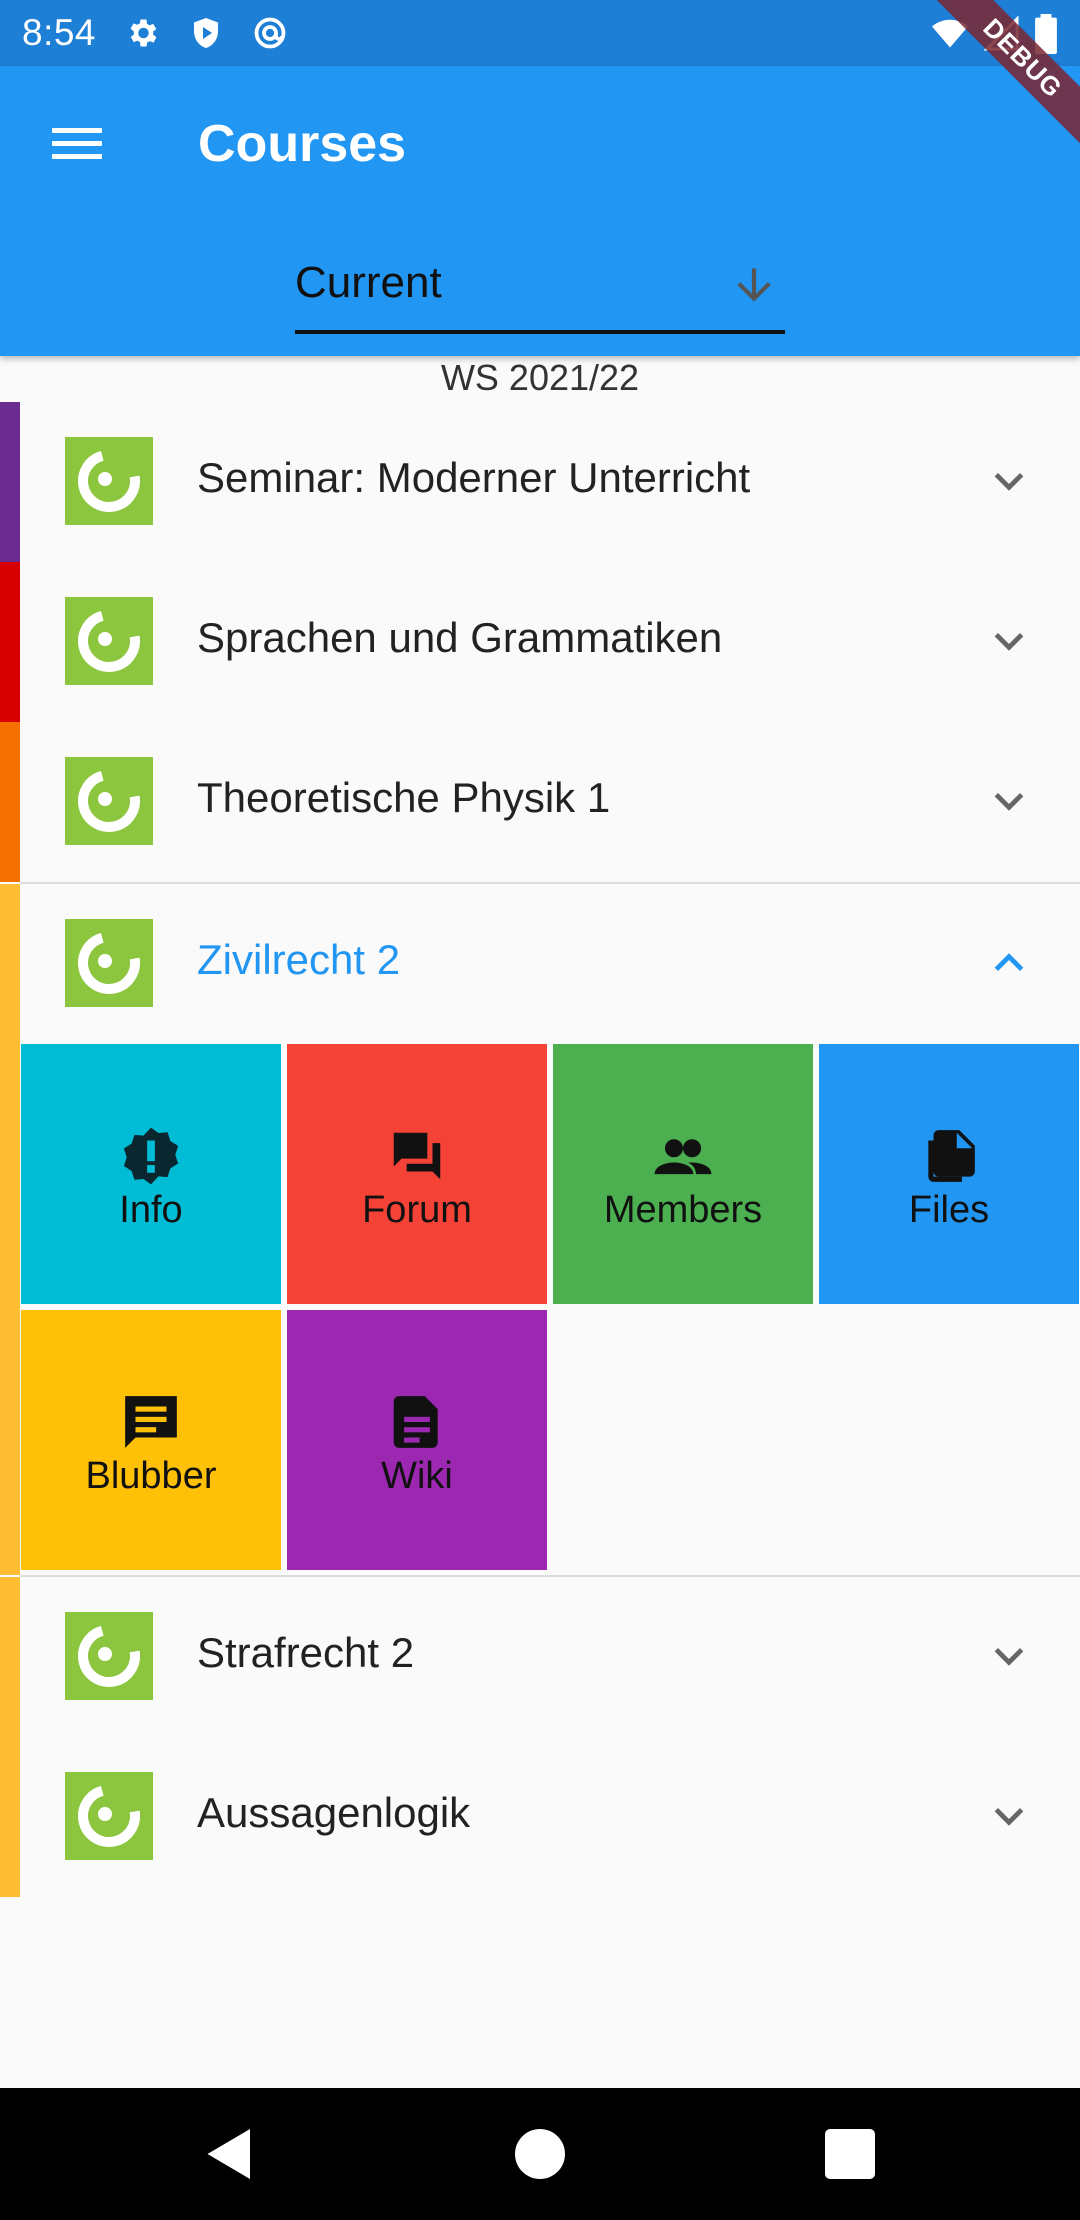  I want to click on tile-members: Members, so click(683, 1174).